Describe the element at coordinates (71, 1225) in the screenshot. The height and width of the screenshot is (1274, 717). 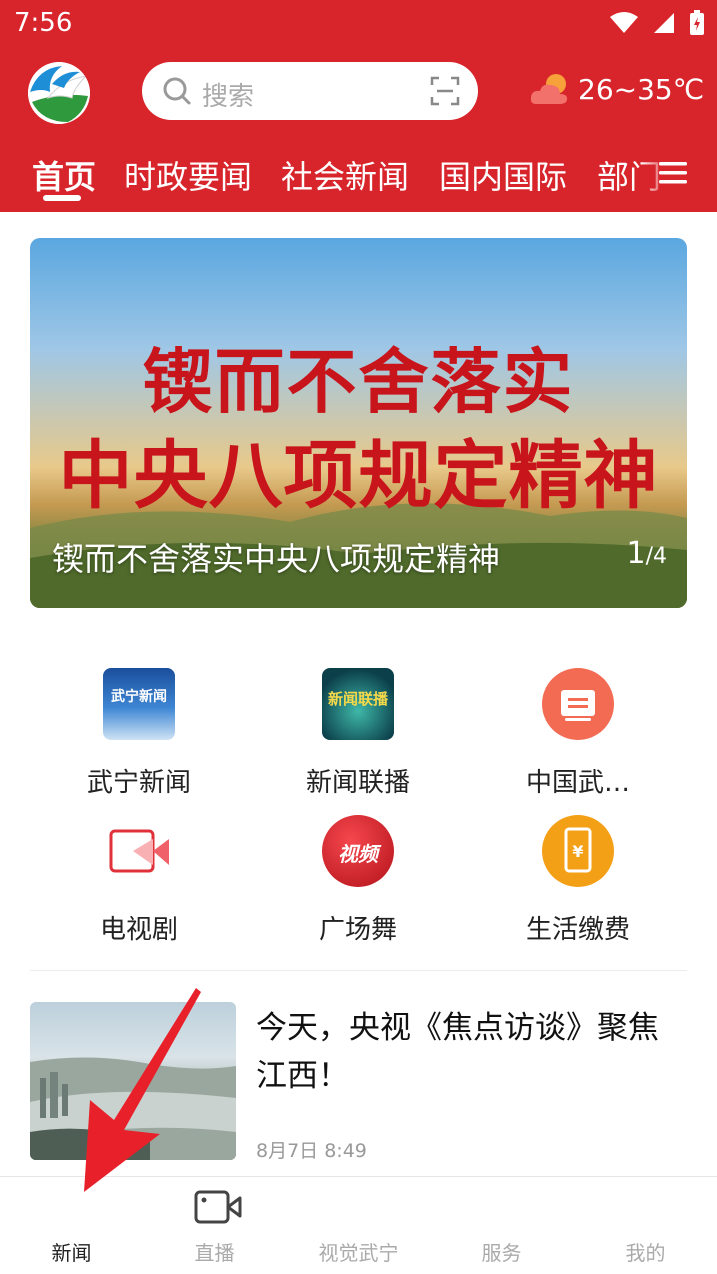
I see `nav-news: 新闻` at that location.